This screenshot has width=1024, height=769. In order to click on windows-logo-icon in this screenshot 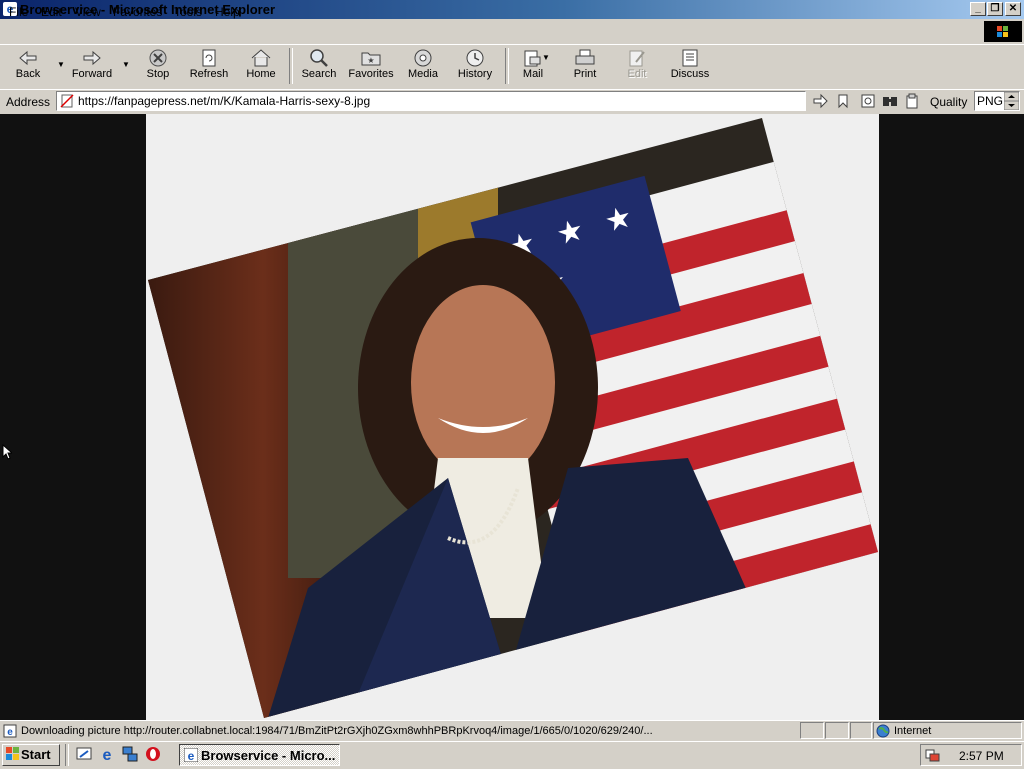, I will do `click(1003, 31)`.